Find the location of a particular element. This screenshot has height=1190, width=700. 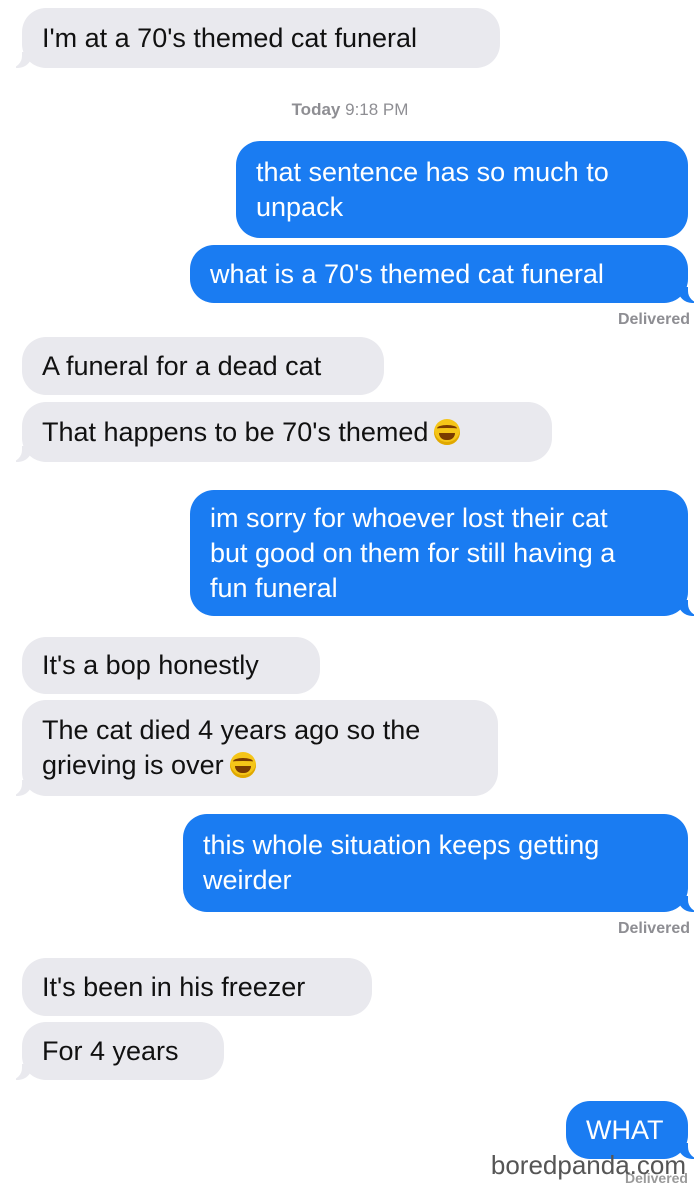

incoming-message-bubble: For 4 years is located at coordinates (115, 1051).